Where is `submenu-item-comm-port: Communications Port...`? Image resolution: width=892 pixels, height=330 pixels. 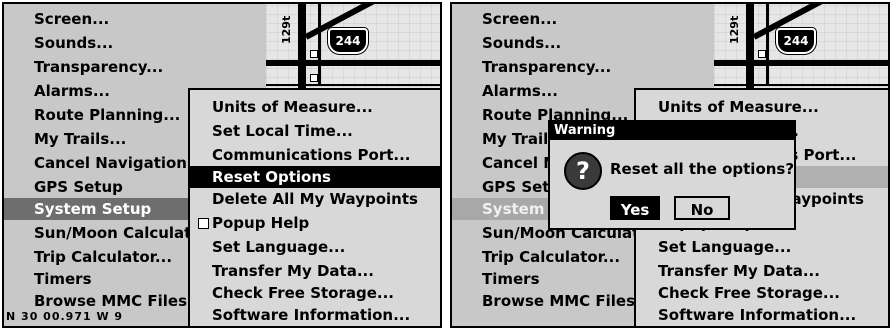 submenu-item-comm-port: Communications Port... is located at coordinates (315, 155).